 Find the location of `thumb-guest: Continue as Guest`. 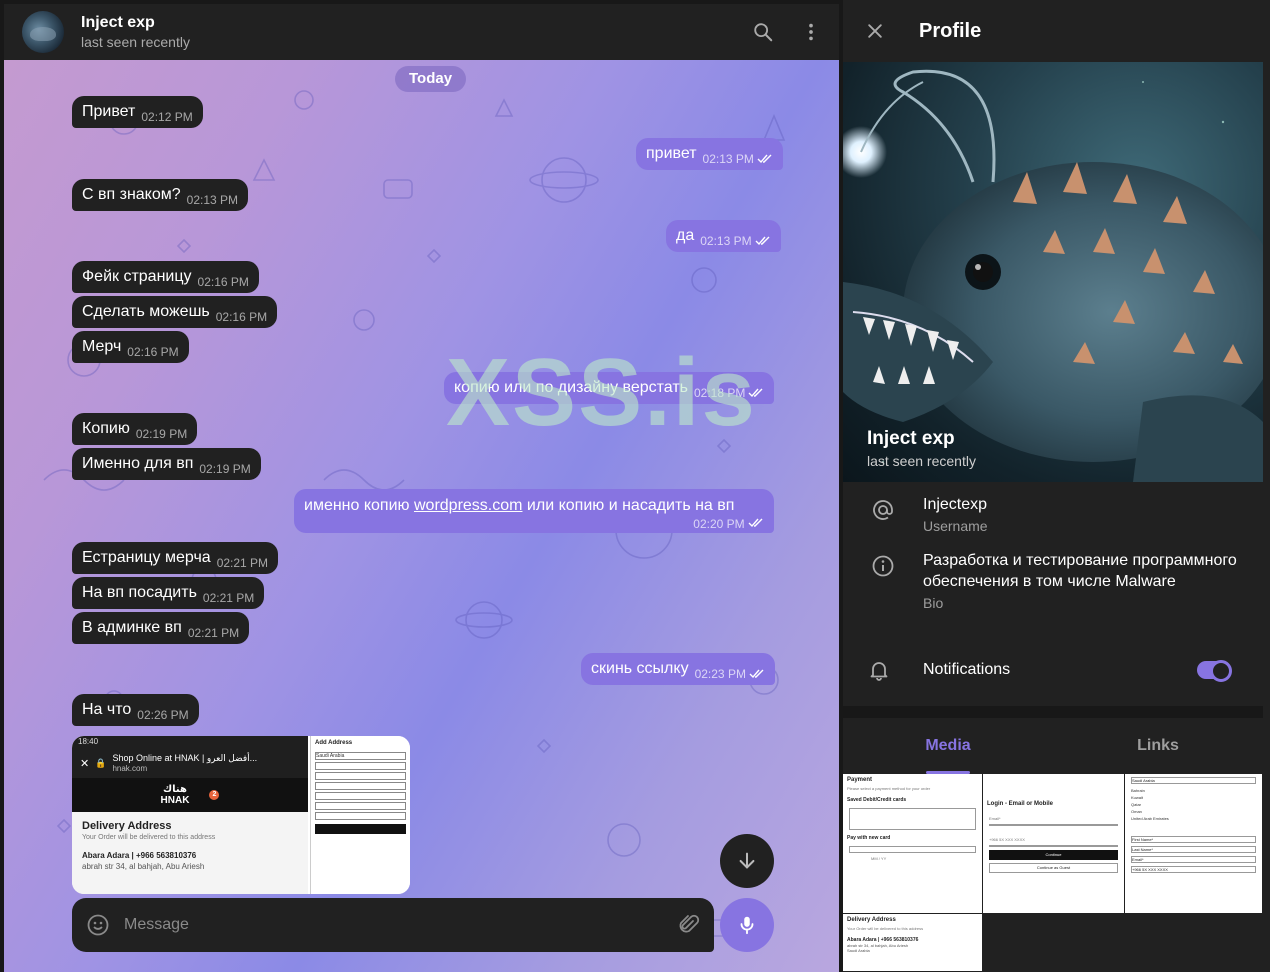

thumb-guest: Continue as Guest is located at coordinates (1053, 868).